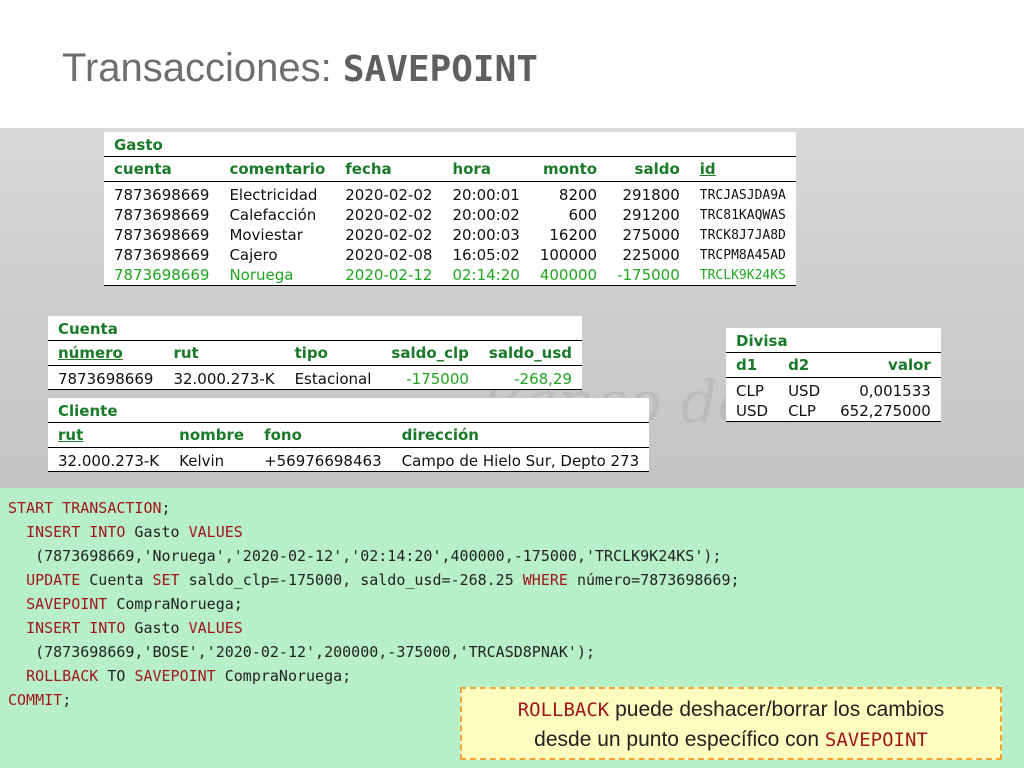 This screenshot has width=1024, height=768. I want to click on gasto-cell: 2020-02-08, so click(389, 255).